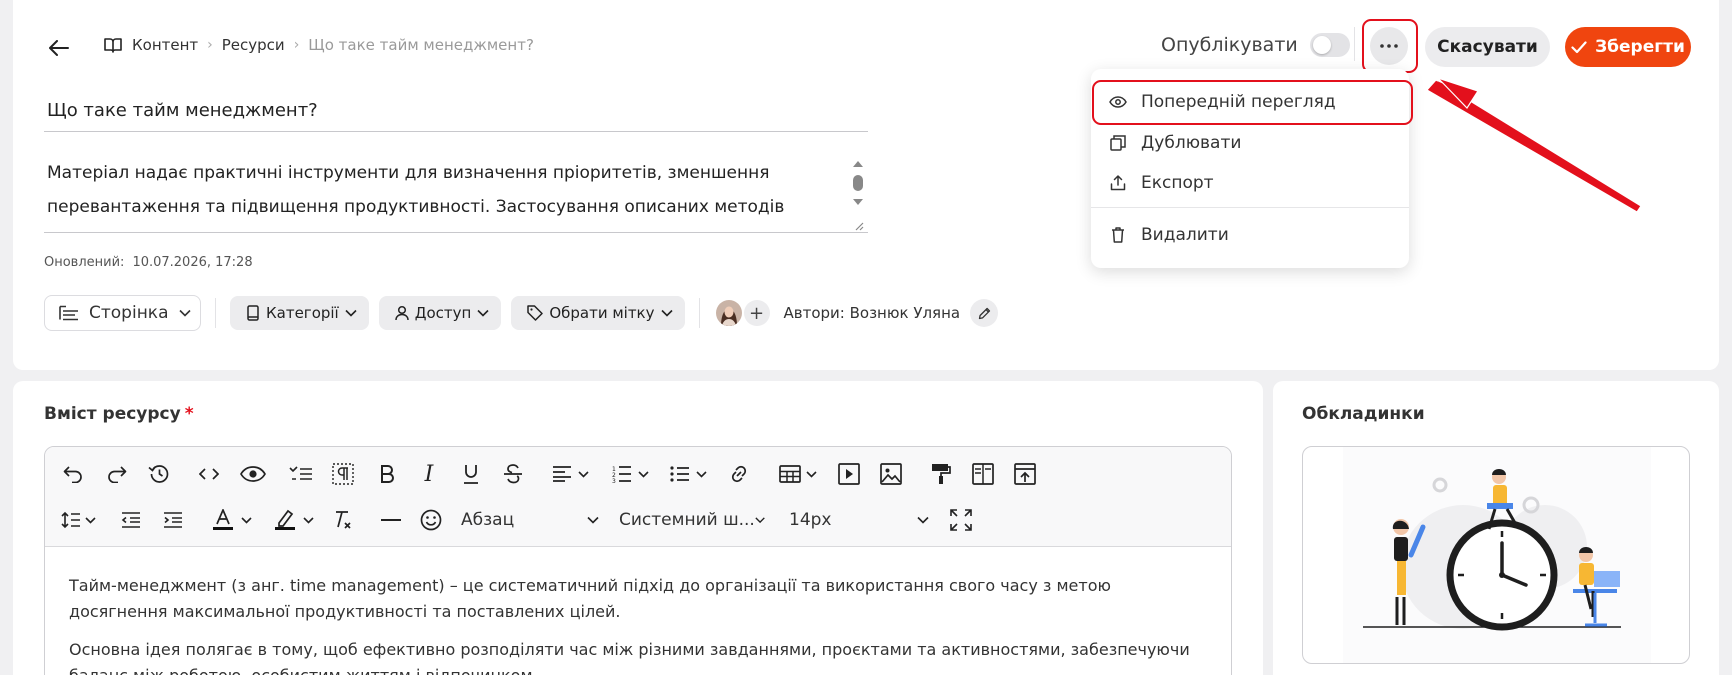 This screenshot has height=675, width=1732. Describe the element at coordinates (456, 114) in the screenshot. I see `resource-title-input` at that location.